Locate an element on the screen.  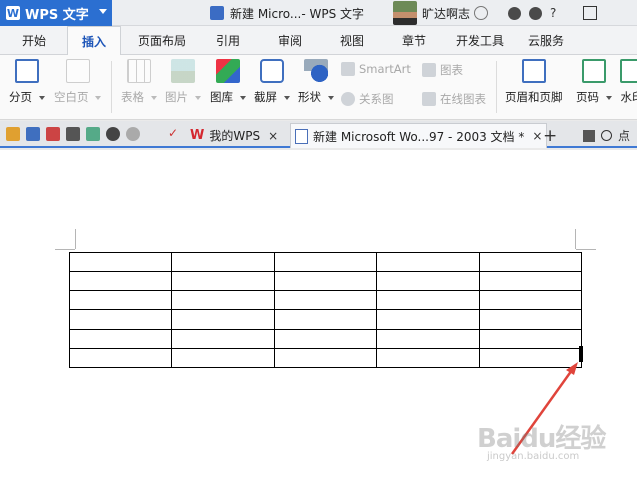
restore-window-icon is located at coordinates (590, 13).